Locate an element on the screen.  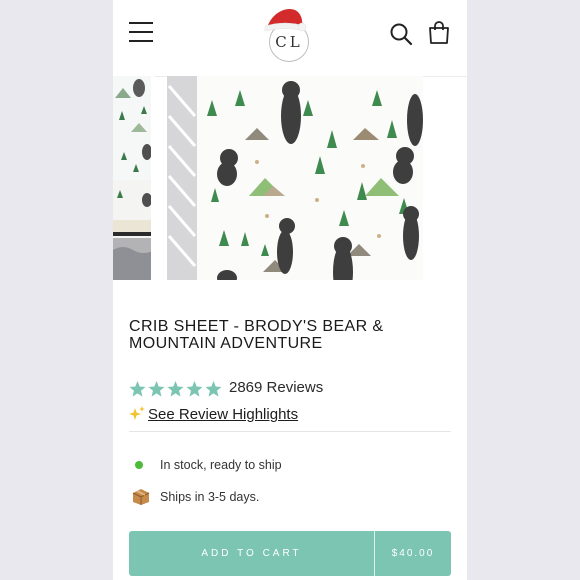
shopping-bag-icon is located at coordinates (439, 33).